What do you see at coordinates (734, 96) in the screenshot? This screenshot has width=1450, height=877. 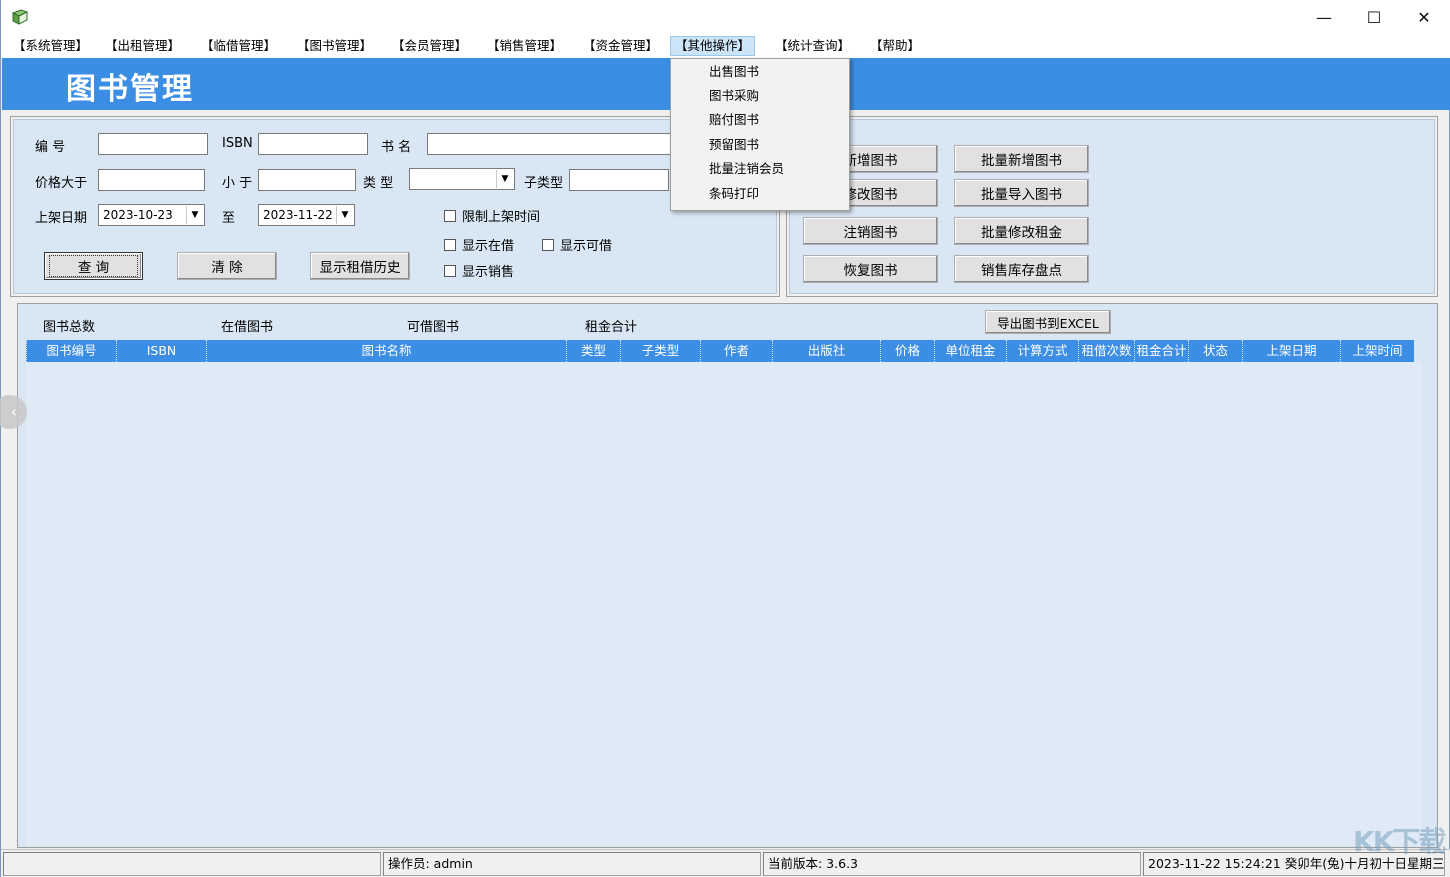 I see `dropdown-item-purchase: 图书采购` at bounding box center [734, 96].